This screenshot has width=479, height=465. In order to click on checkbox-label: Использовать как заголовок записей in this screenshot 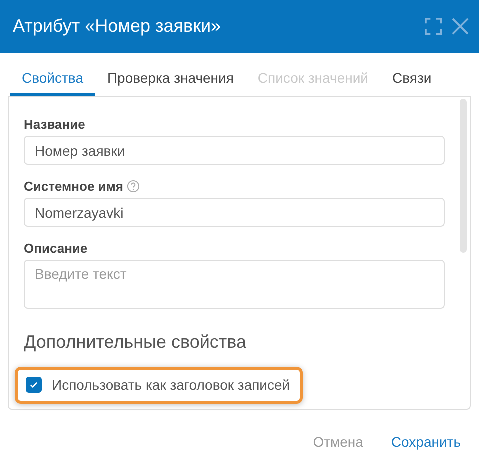, I will do `click(171, 385)`.